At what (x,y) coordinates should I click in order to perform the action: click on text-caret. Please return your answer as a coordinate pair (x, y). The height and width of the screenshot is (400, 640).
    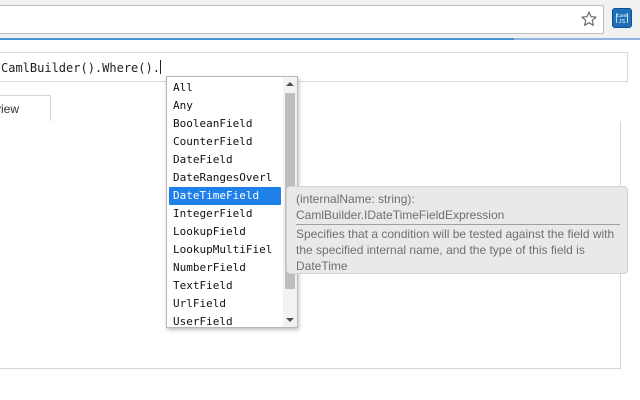
    Looking at the image, I should click on (160, 67).